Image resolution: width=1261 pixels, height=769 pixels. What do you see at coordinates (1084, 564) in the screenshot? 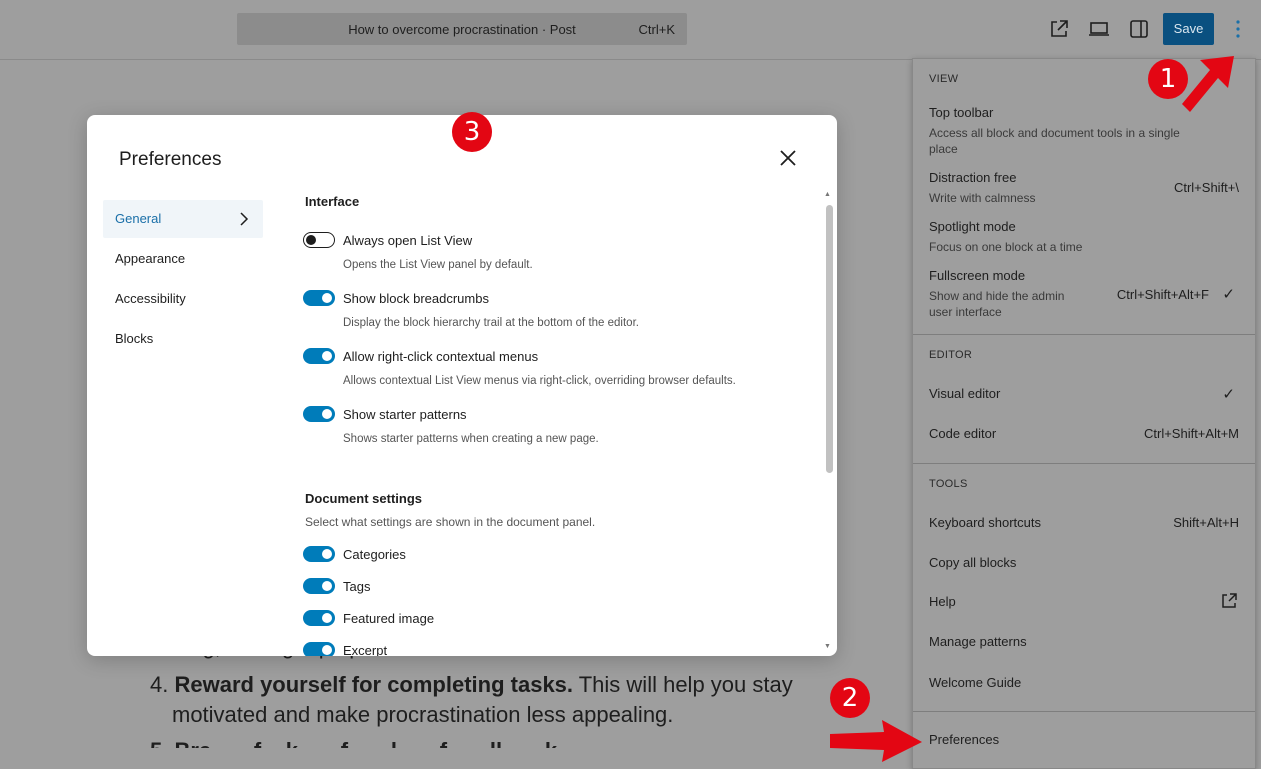
I see `menu-item-copy-all-blocks: Copy all blocks` at bounding box center [1084, 564].